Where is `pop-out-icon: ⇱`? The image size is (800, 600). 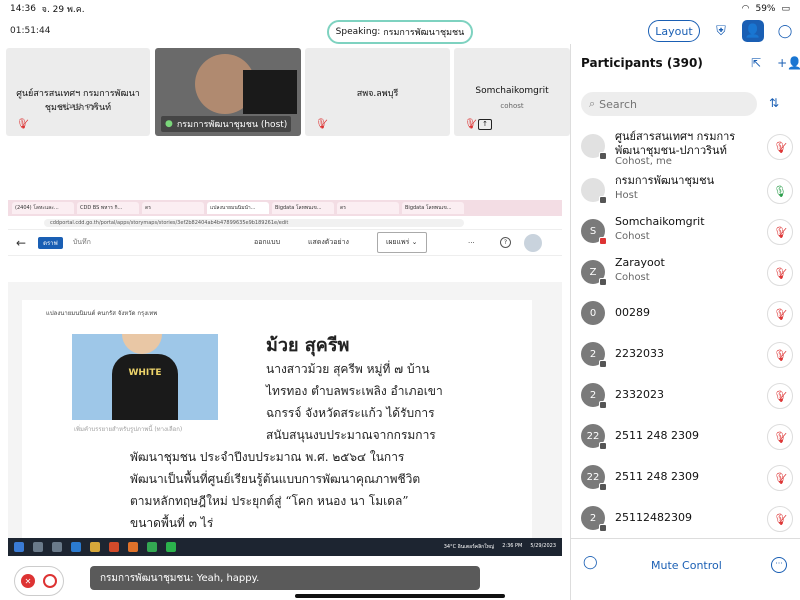
pop-out-icon: ⇱ is located at coordinates (756, 63).